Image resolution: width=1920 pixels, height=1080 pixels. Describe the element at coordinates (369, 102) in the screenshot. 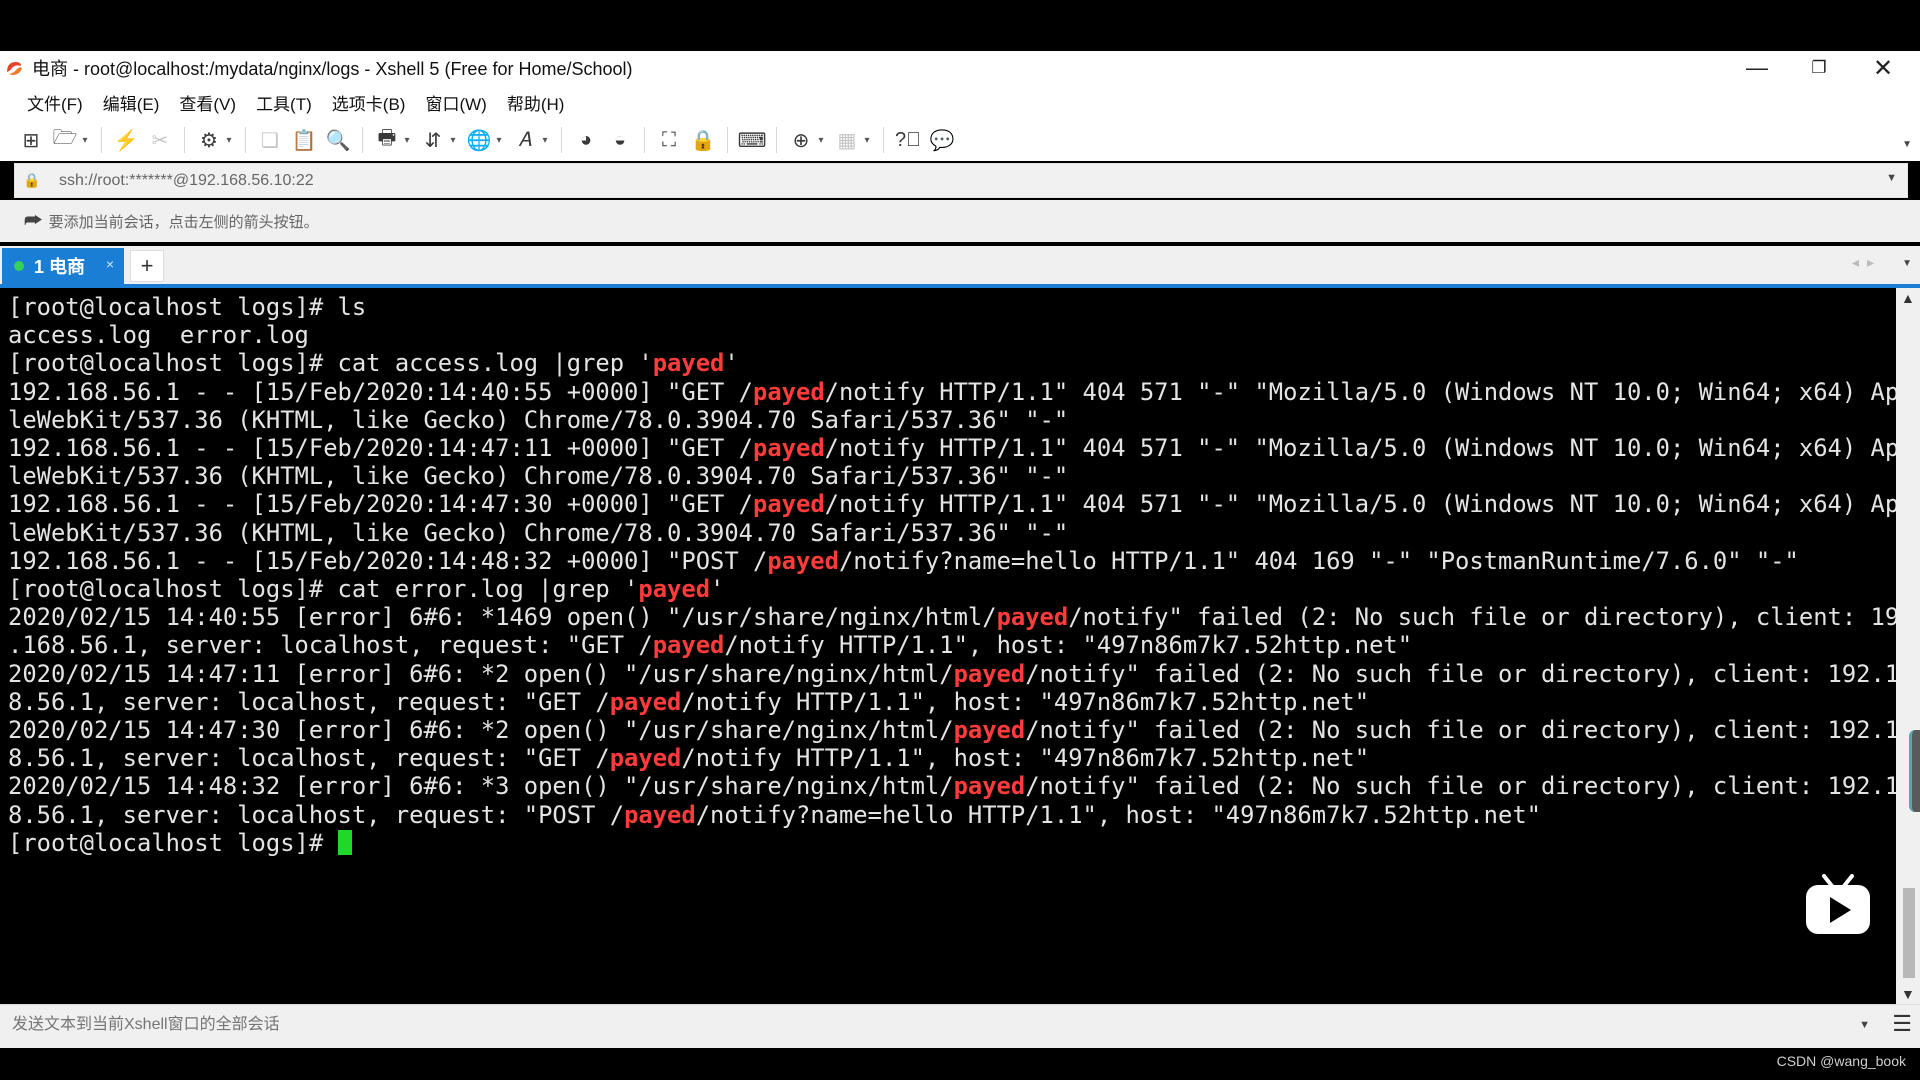

I see `menu-tabs: 选项卡(B)` at that location.